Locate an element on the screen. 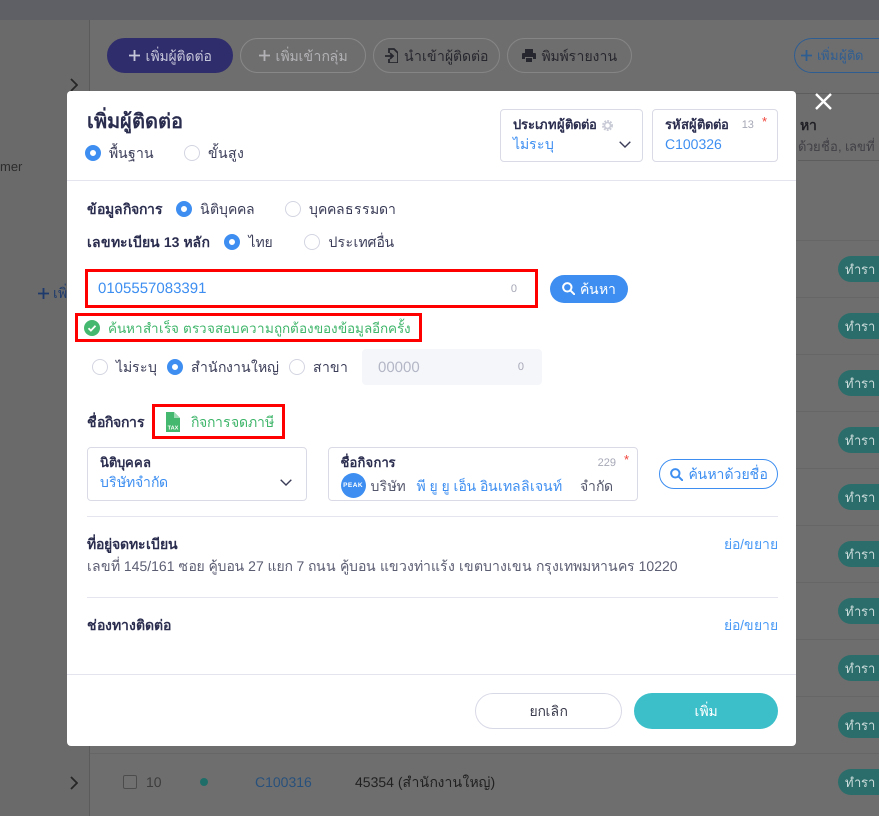 This screenshot has width=879, height=816. contact-name: 45354 (สำนักงานใหญ่) is located at coordinates (425, 782).